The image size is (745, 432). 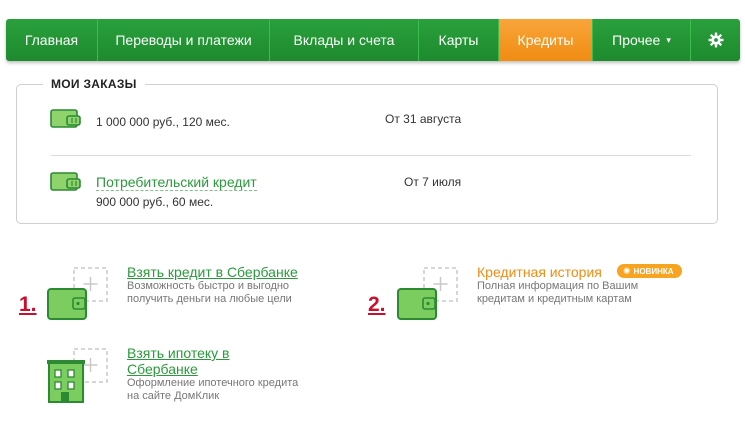 What do you see at coordinates (627, 270) in the screenshot?
I see `sparkle-icon: ✺` at bounding box center [627, 270].